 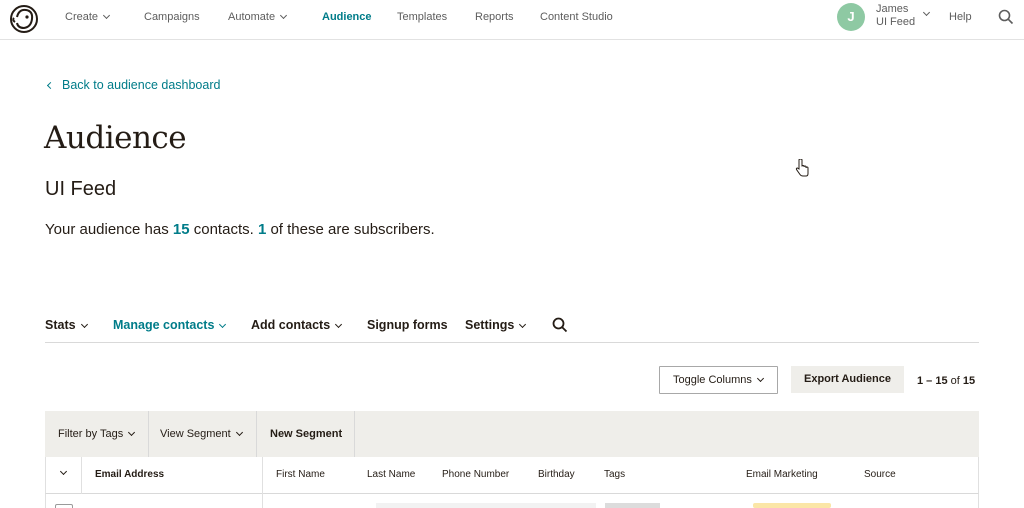 What do you see at coordinates (391, 474) in the screenshot?
I see `column-last-name: Last Name` at bounding box center [391, 474].